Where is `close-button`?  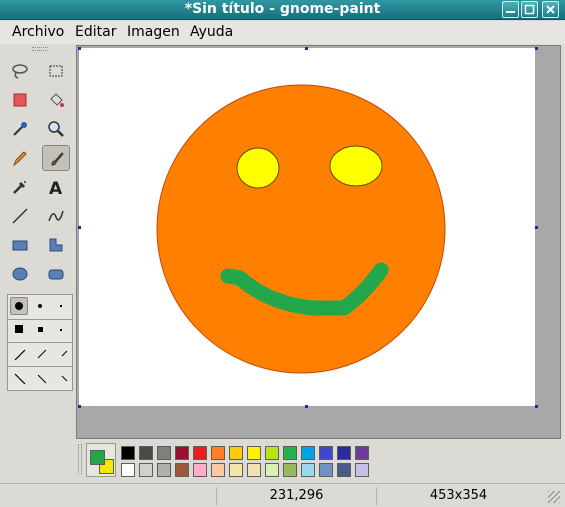
close-button is located at coordinates (550, 9).